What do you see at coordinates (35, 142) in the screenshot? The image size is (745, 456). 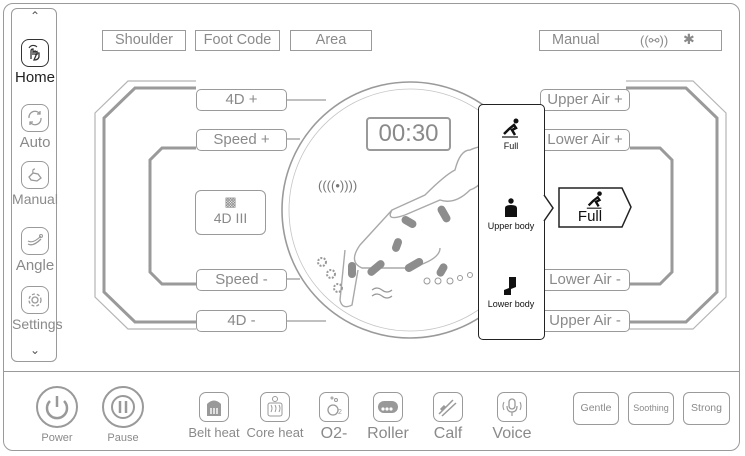 I see `sidebar-item-label: Auto` at bounding box center [35, 142].